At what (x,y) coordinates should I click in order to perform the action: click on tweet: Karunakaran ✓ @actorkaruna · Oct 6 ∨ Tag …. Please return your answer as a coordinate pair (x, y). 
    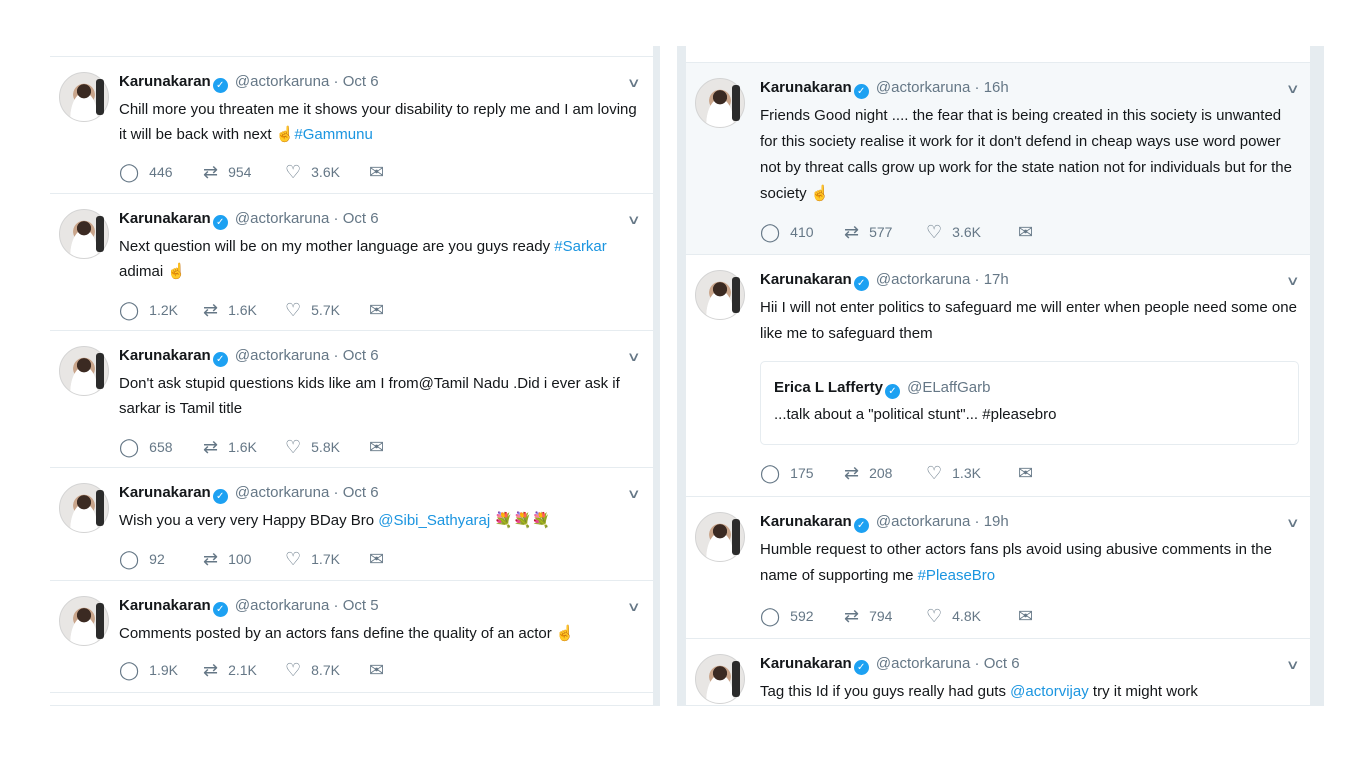
    Looking at the image, I should click on (998, 671).